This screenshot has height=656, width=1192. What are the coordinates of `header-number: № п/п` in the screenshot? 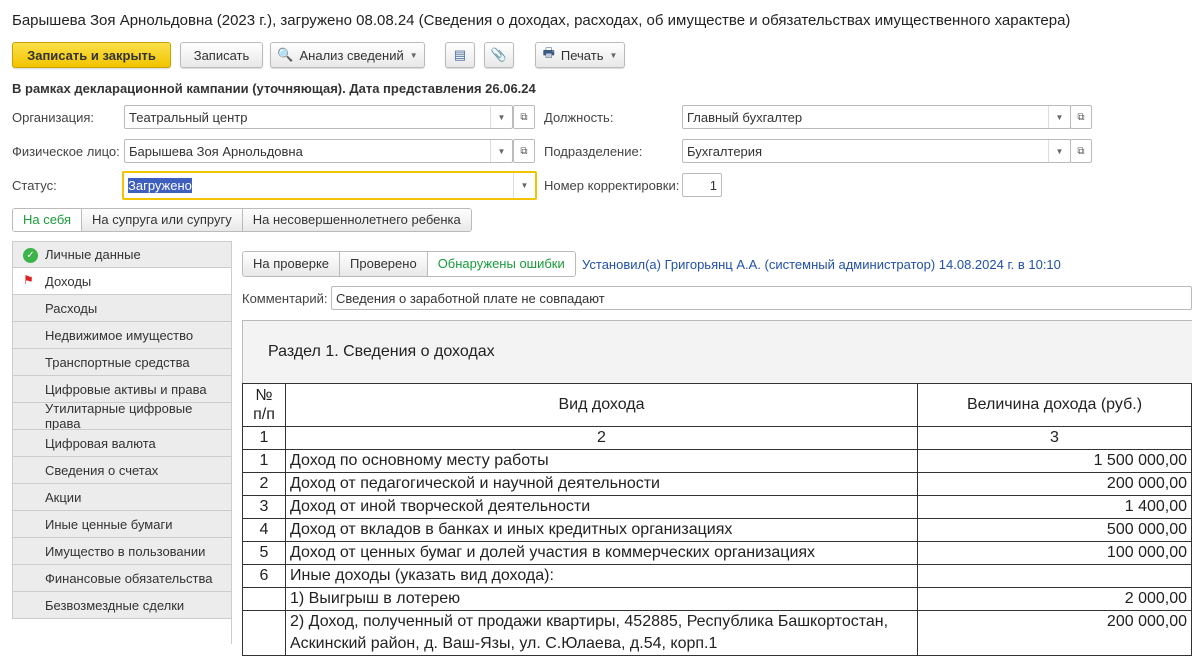 It's located at (264, 405).